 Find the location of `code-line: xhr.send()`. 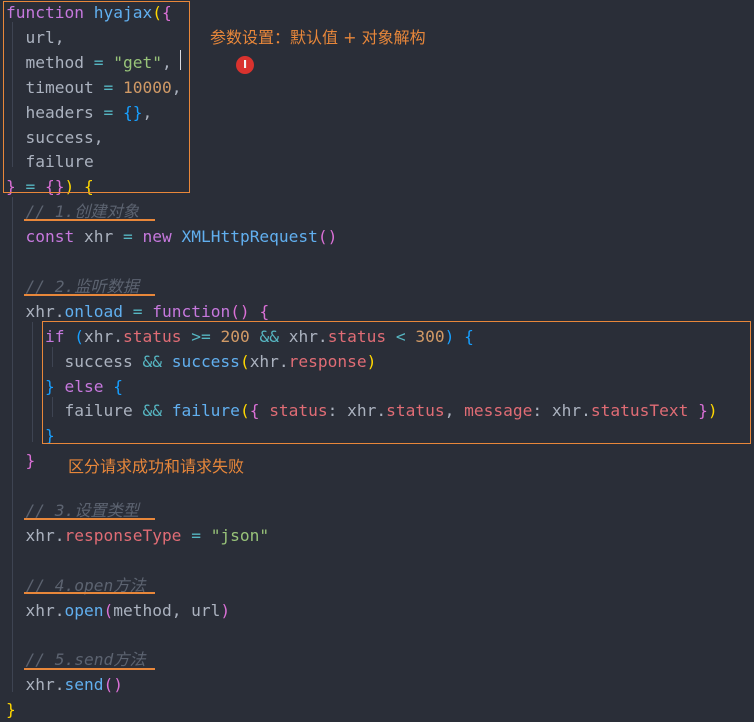

code-line: xhr.send() is located at coordinates (64, 684).